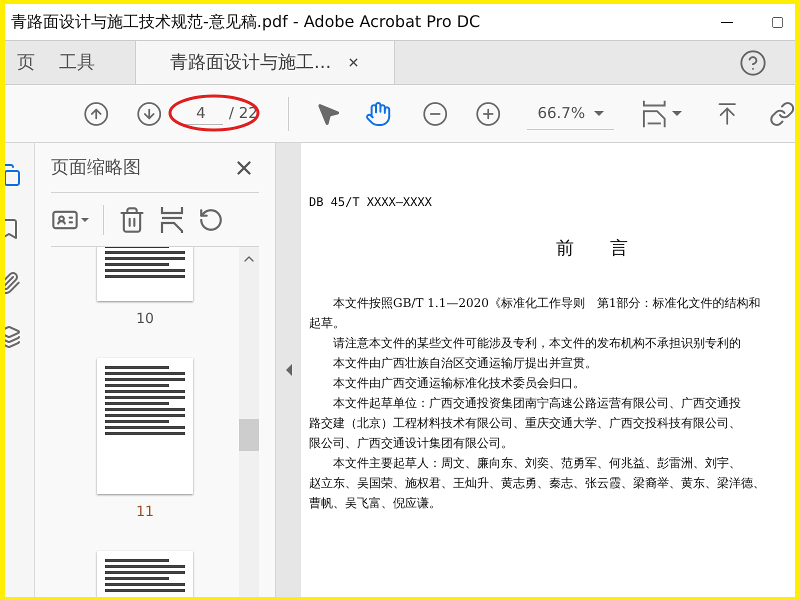 The image size is (800, 600). I want to click on fit-page-icon, so click(654, 113).